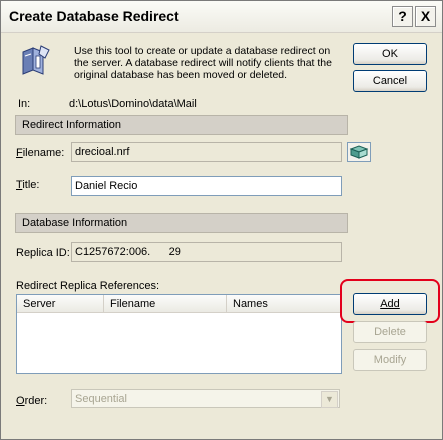 The image size is (443, 440). I want to click on close-button: X, so click(425, 16).